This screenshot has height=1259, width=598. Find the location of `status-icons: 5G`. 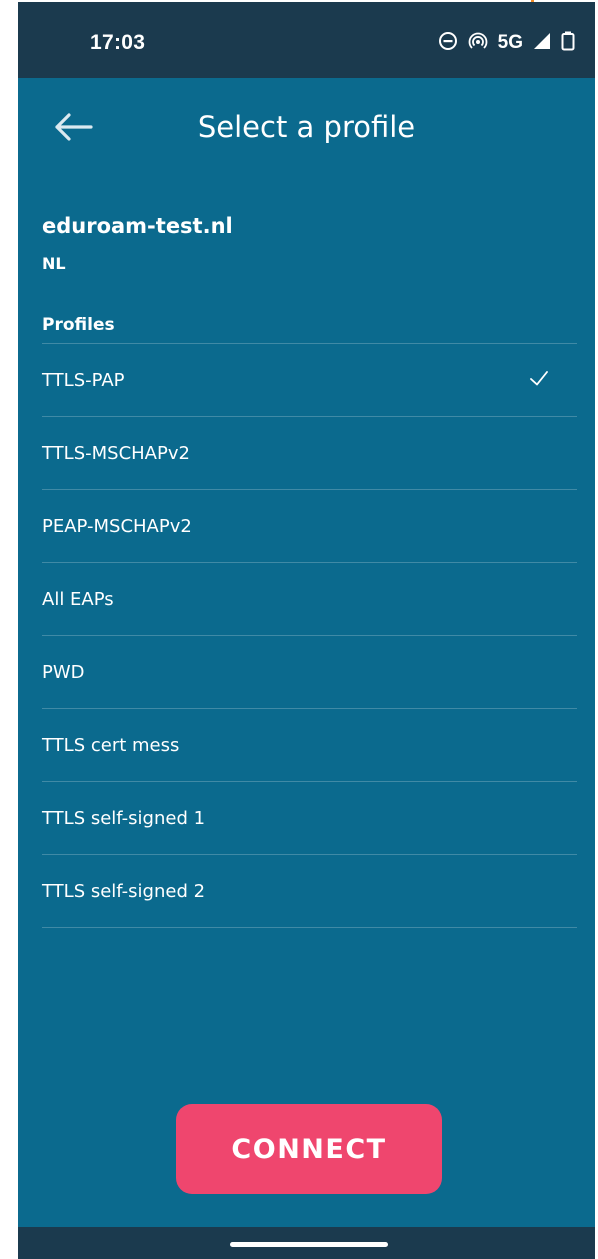

status-icons: 5G is located at coordinates (506, 43).